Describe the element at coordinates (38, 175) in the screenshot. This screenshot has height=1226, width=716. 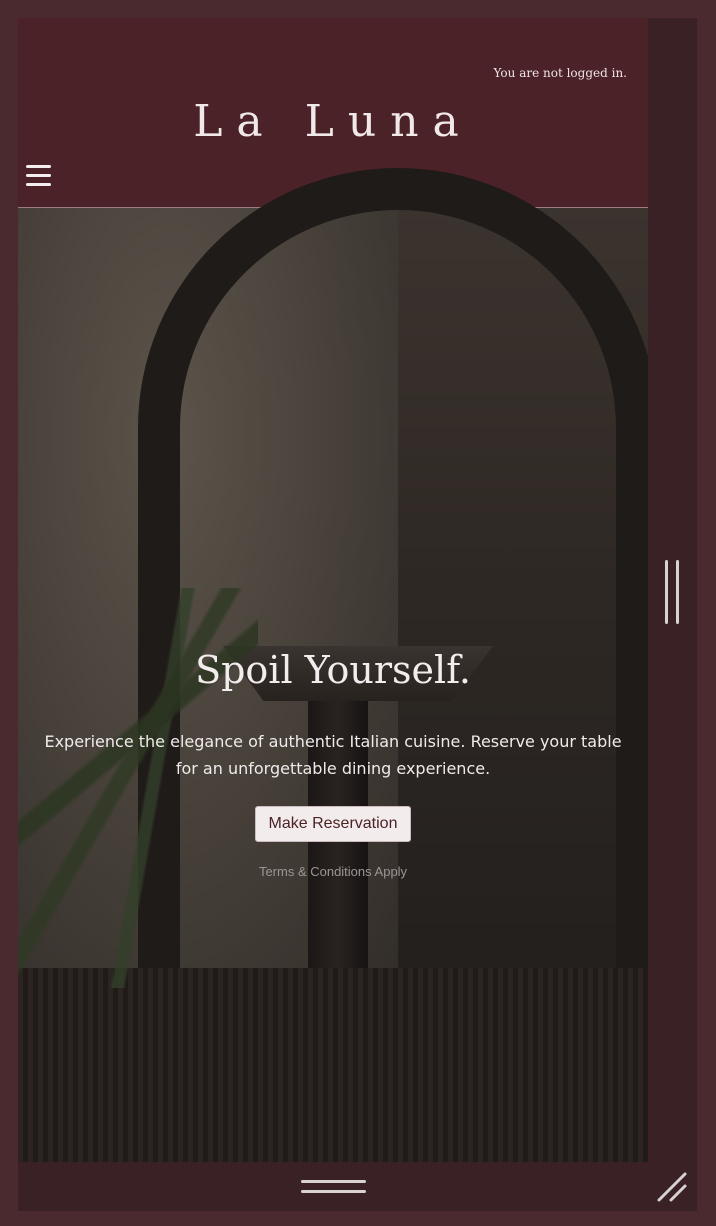
I see `hamburger-menu-icon` at that location.